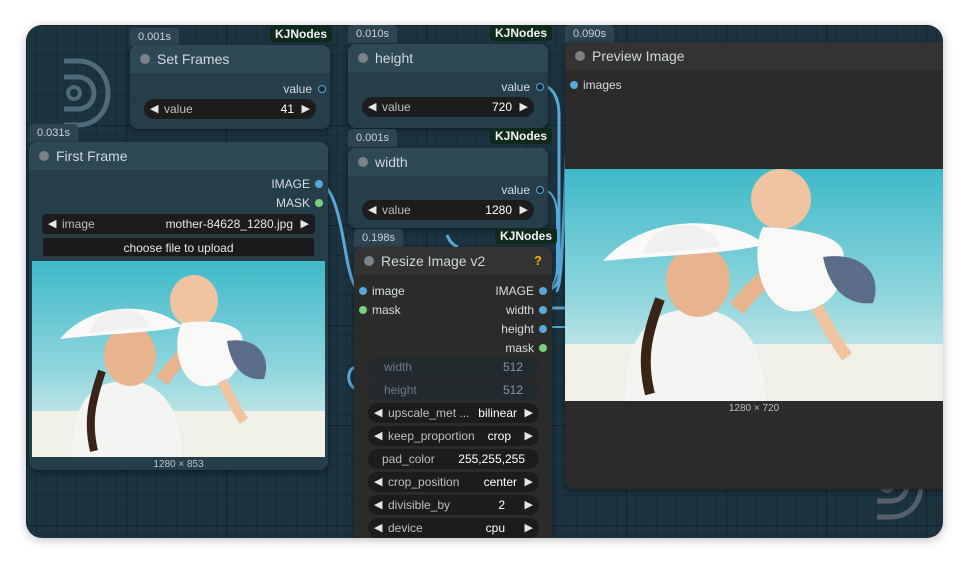  I want to click on height-output-socket, so click(543, 329).